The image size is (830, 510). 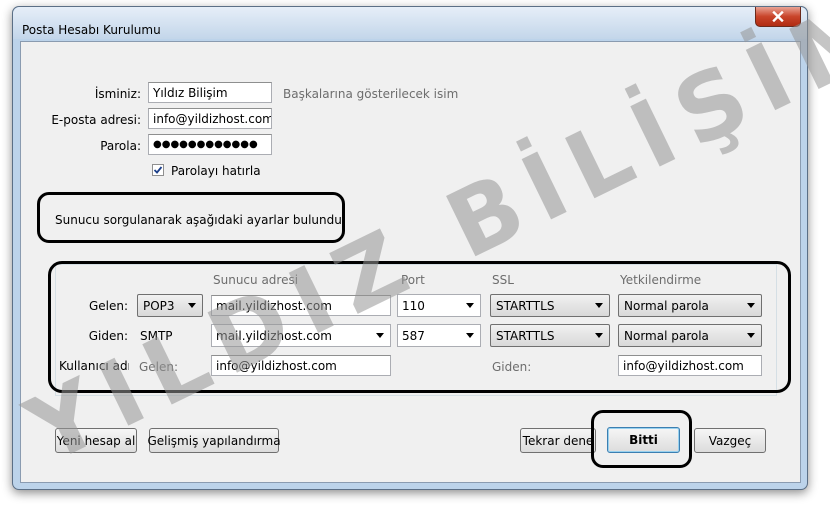 I want to click on username-incoming-label: Gelen:, so click(x=159, y=367).